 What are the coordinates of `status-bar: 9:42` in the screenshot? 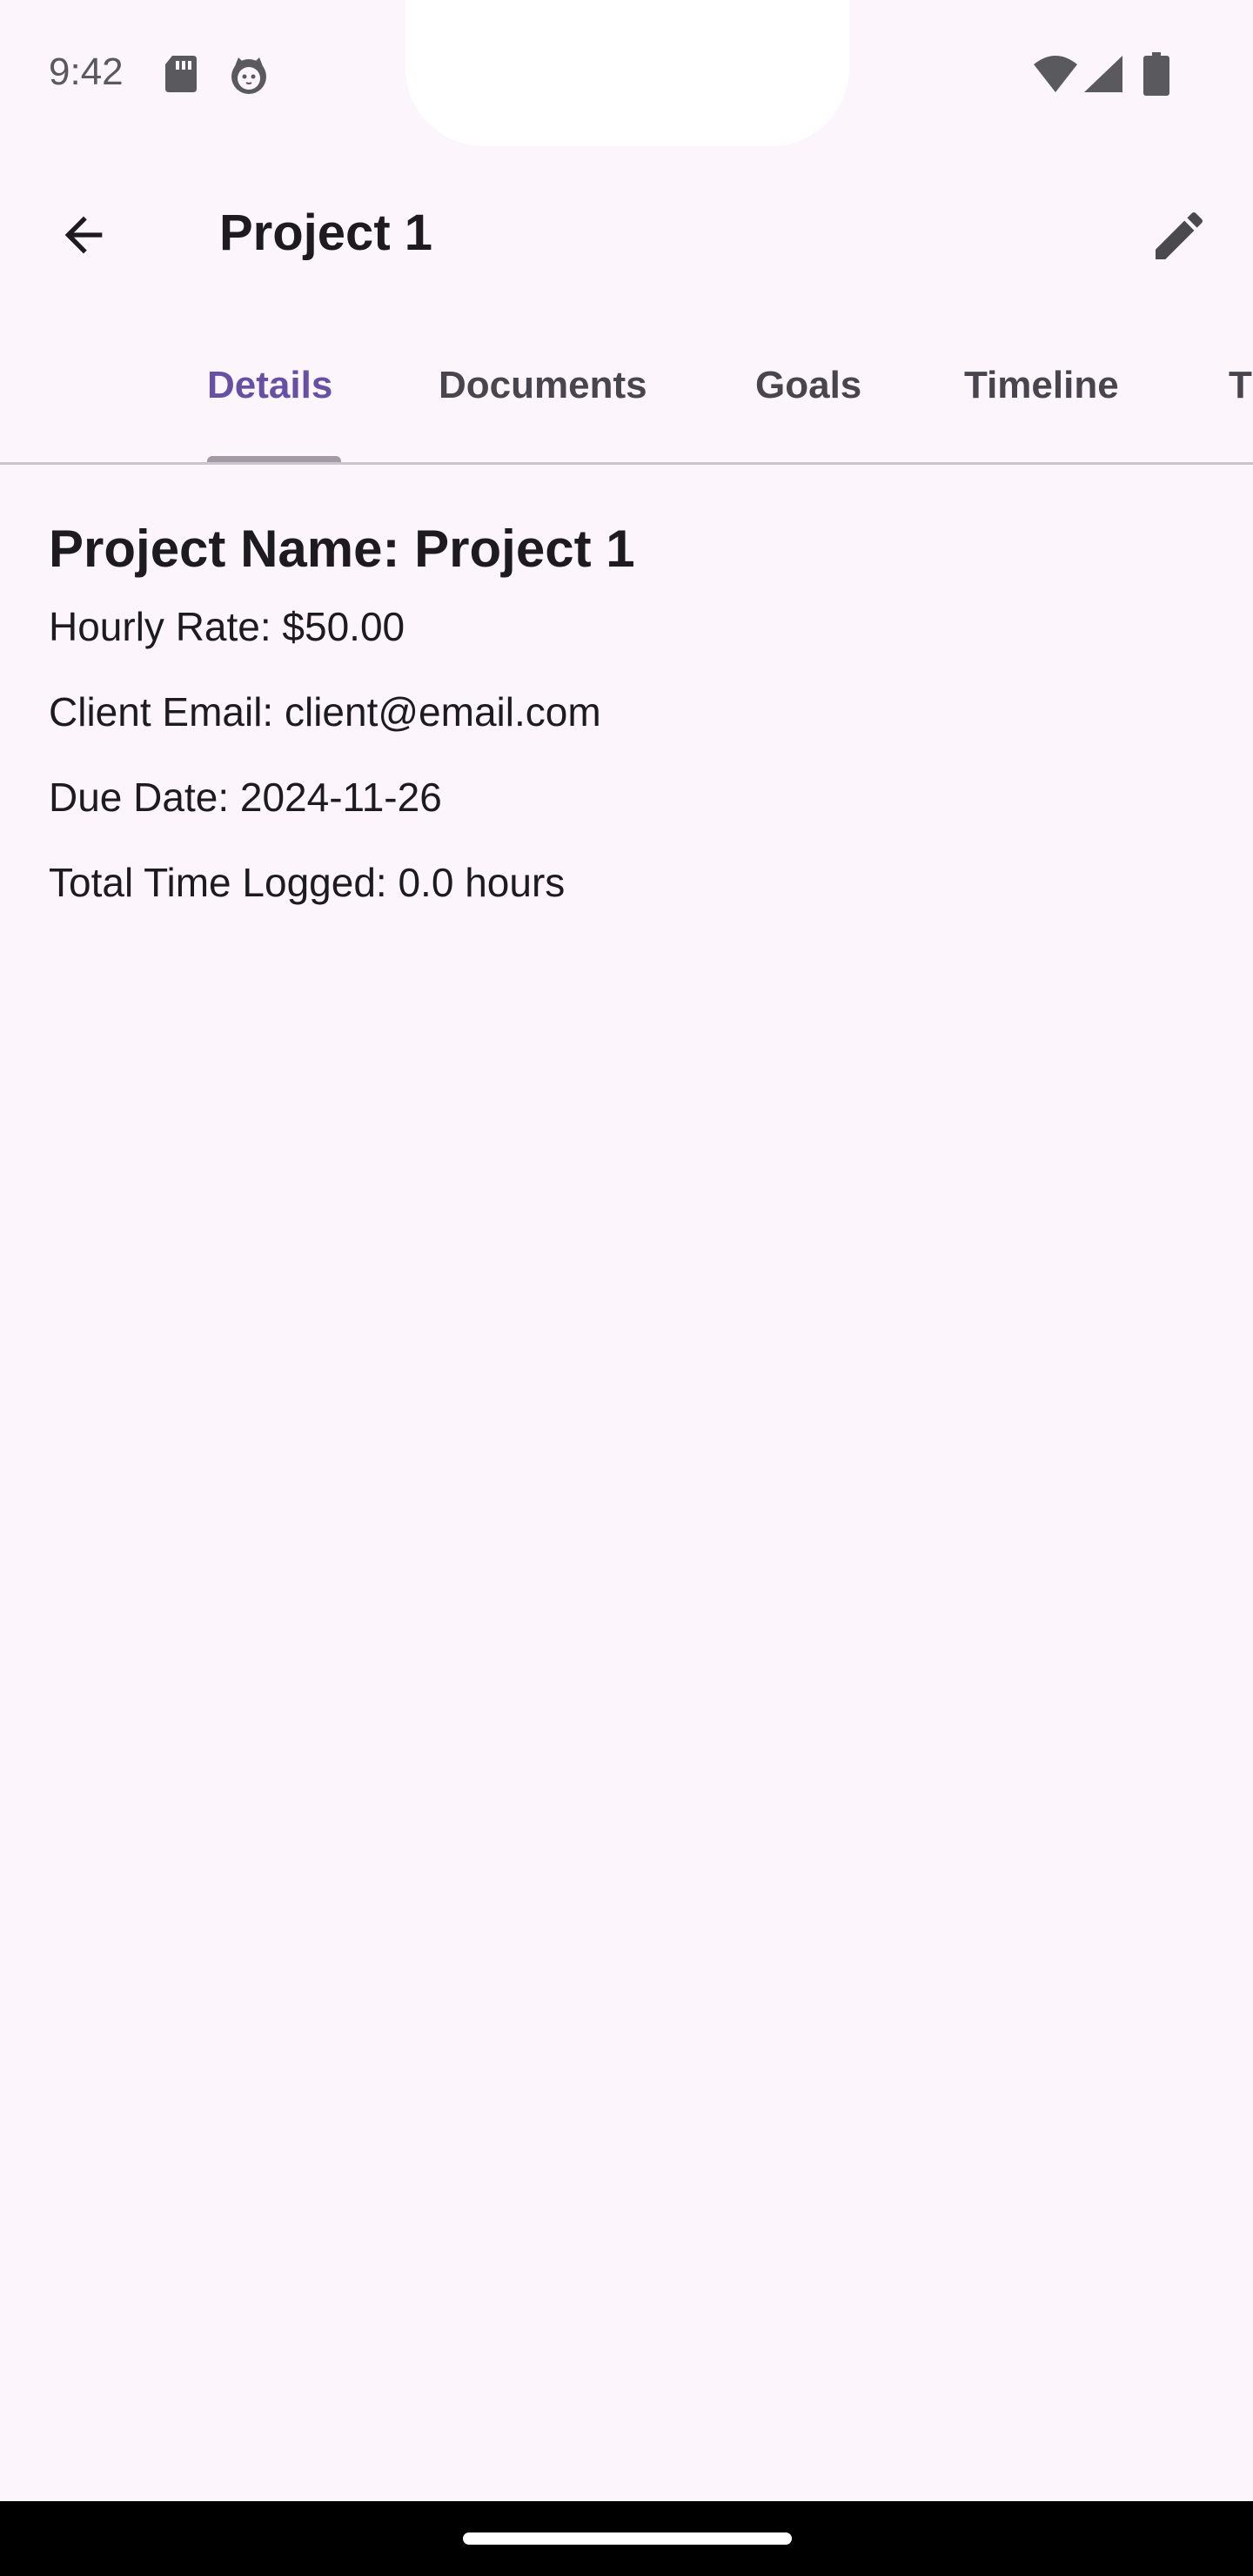 It's located at (626, 74).